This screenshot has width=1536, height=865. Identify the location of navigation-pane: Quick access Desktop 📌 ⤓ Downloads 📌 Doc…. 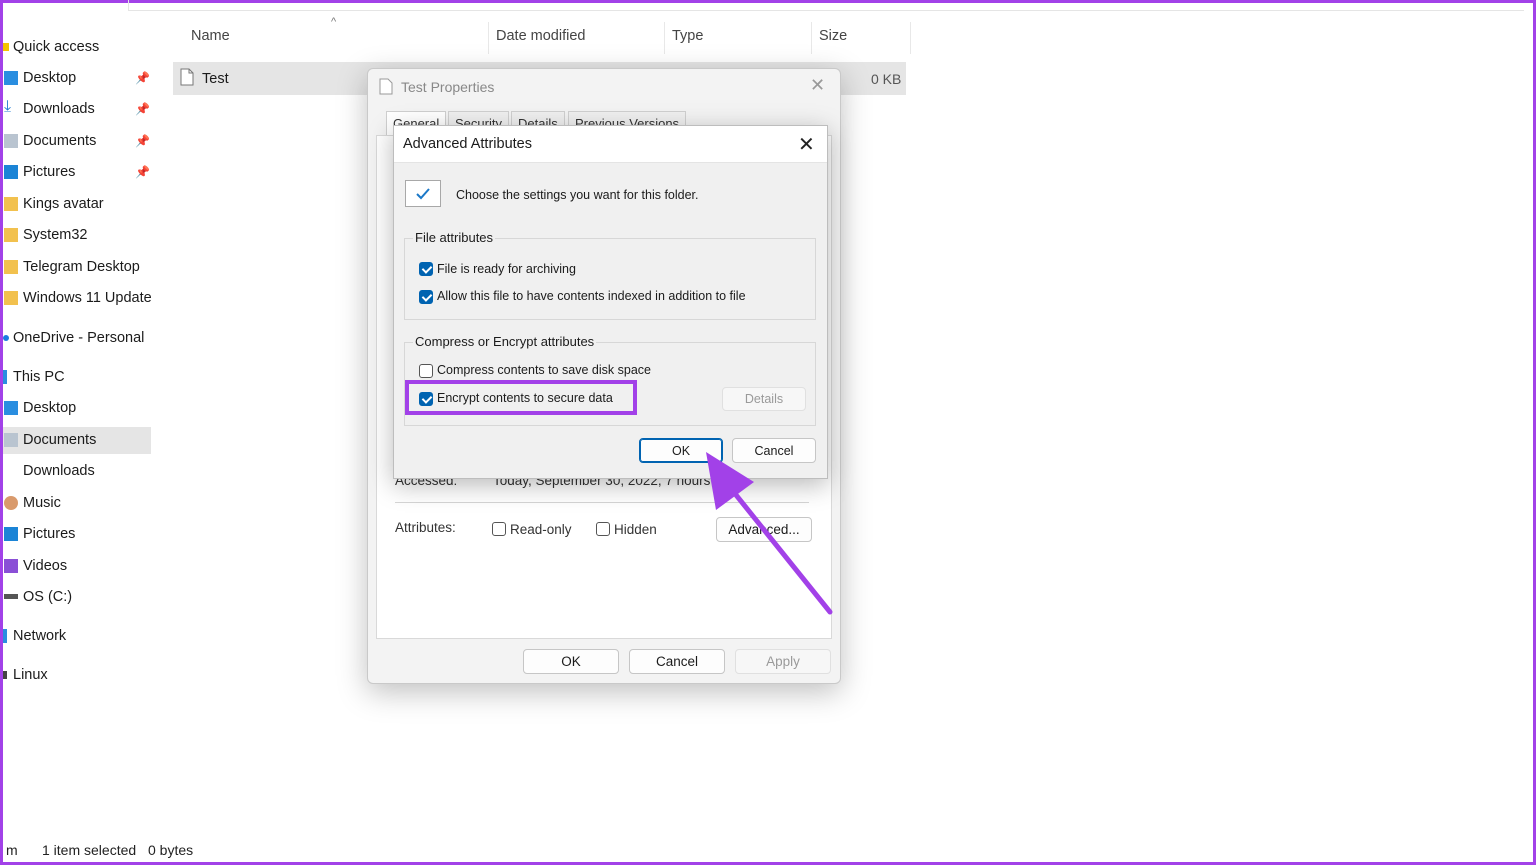
(78, 430).